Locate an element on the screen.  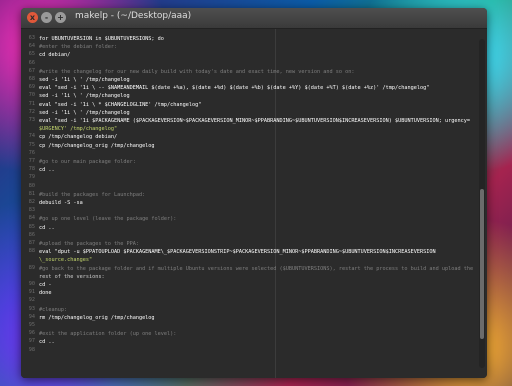
line-number: 85 is located at coordinates (31, 226).